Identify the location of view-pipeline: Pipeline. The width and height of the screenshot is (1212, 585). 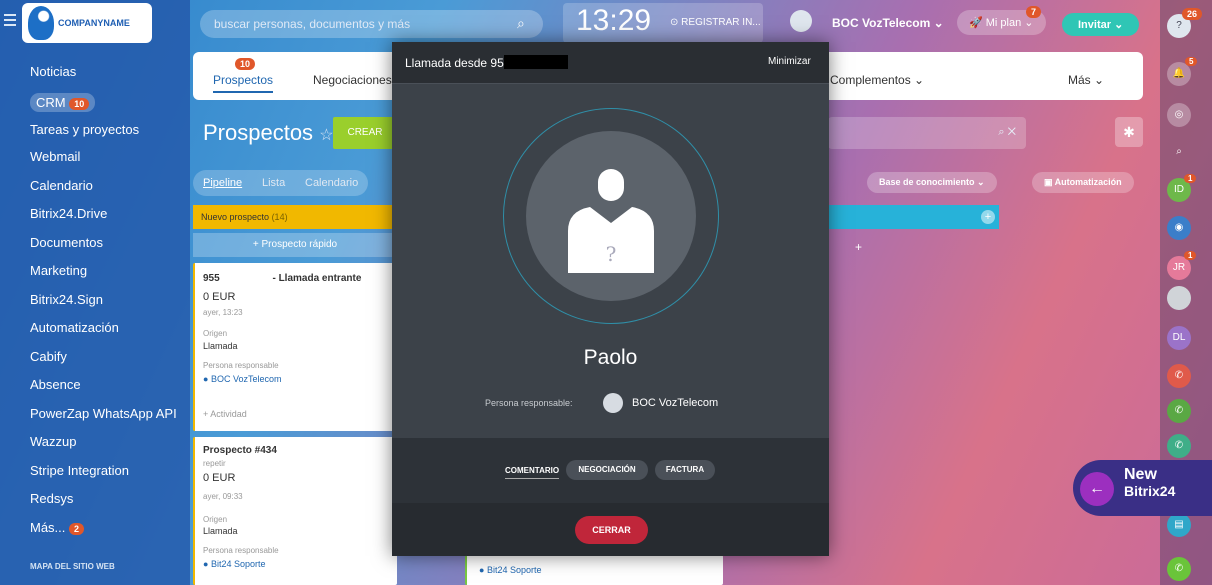
(222, 183).